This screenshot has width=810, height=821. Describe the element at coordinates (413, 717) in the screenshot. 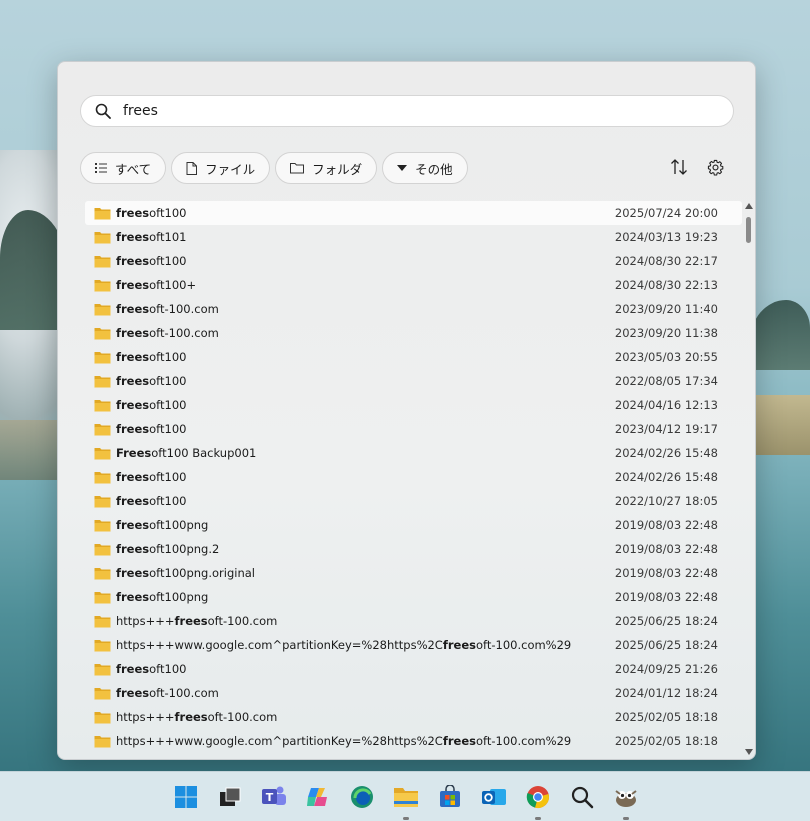

I see `result-row: https+++freesoft-100.com 2025/02/05 18:18` at that location.